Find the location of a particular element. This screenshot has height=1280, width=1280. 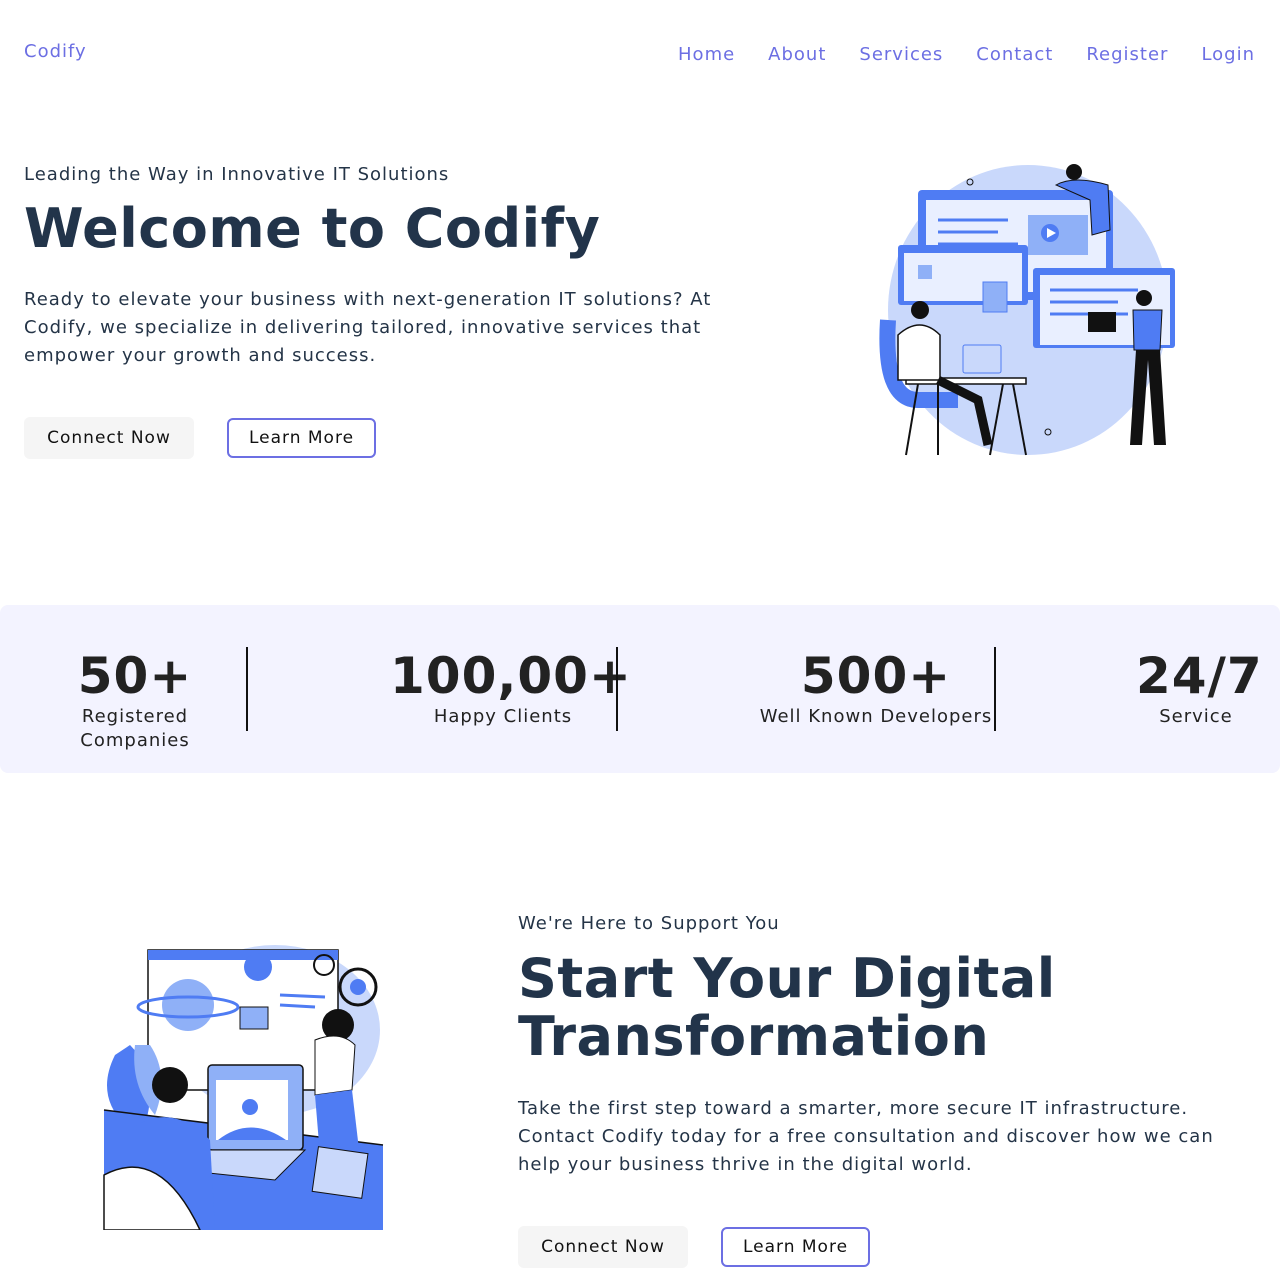

stat-happy-clients: 100,00+ Happy Clients is located at coordinates (511, 689).